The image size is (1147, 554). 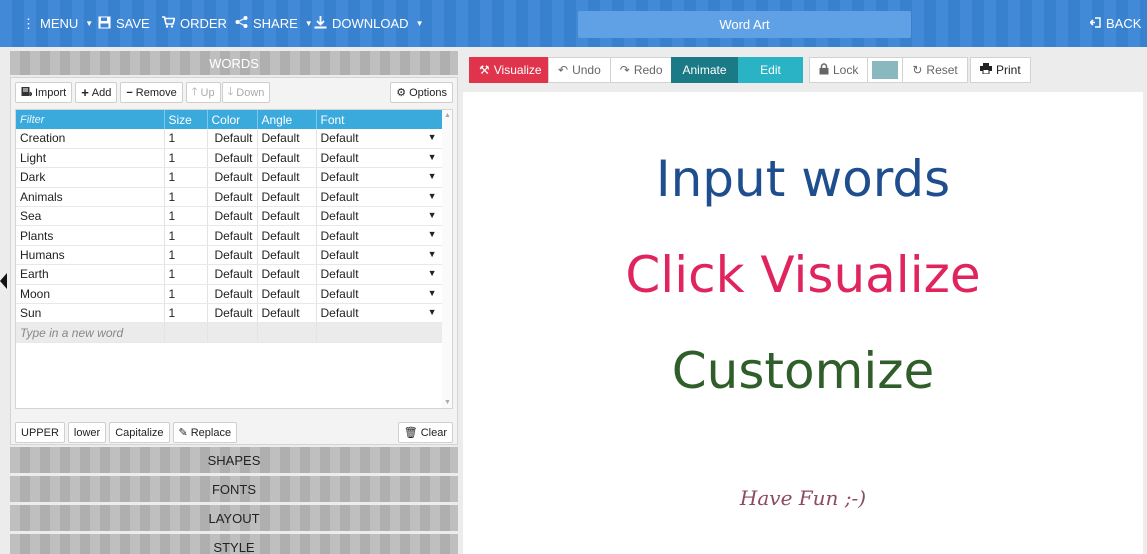 I want to click on table-row: Earth 1 Default Default Default ▼, so click(x=230, y=274).